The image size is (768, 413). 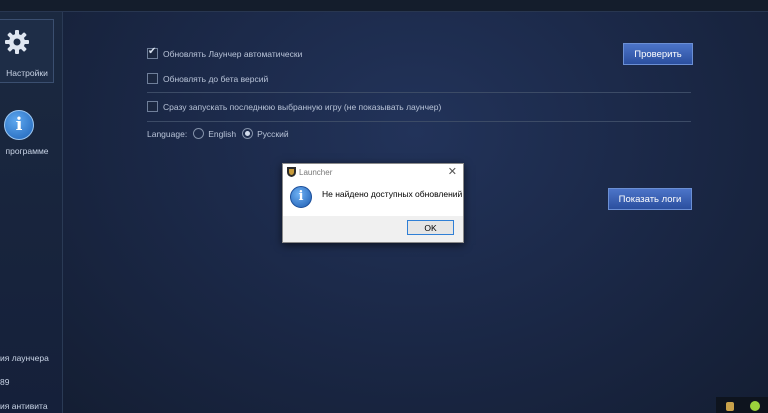 I want to click on language-radio-russian, so click(x=248, y=134).